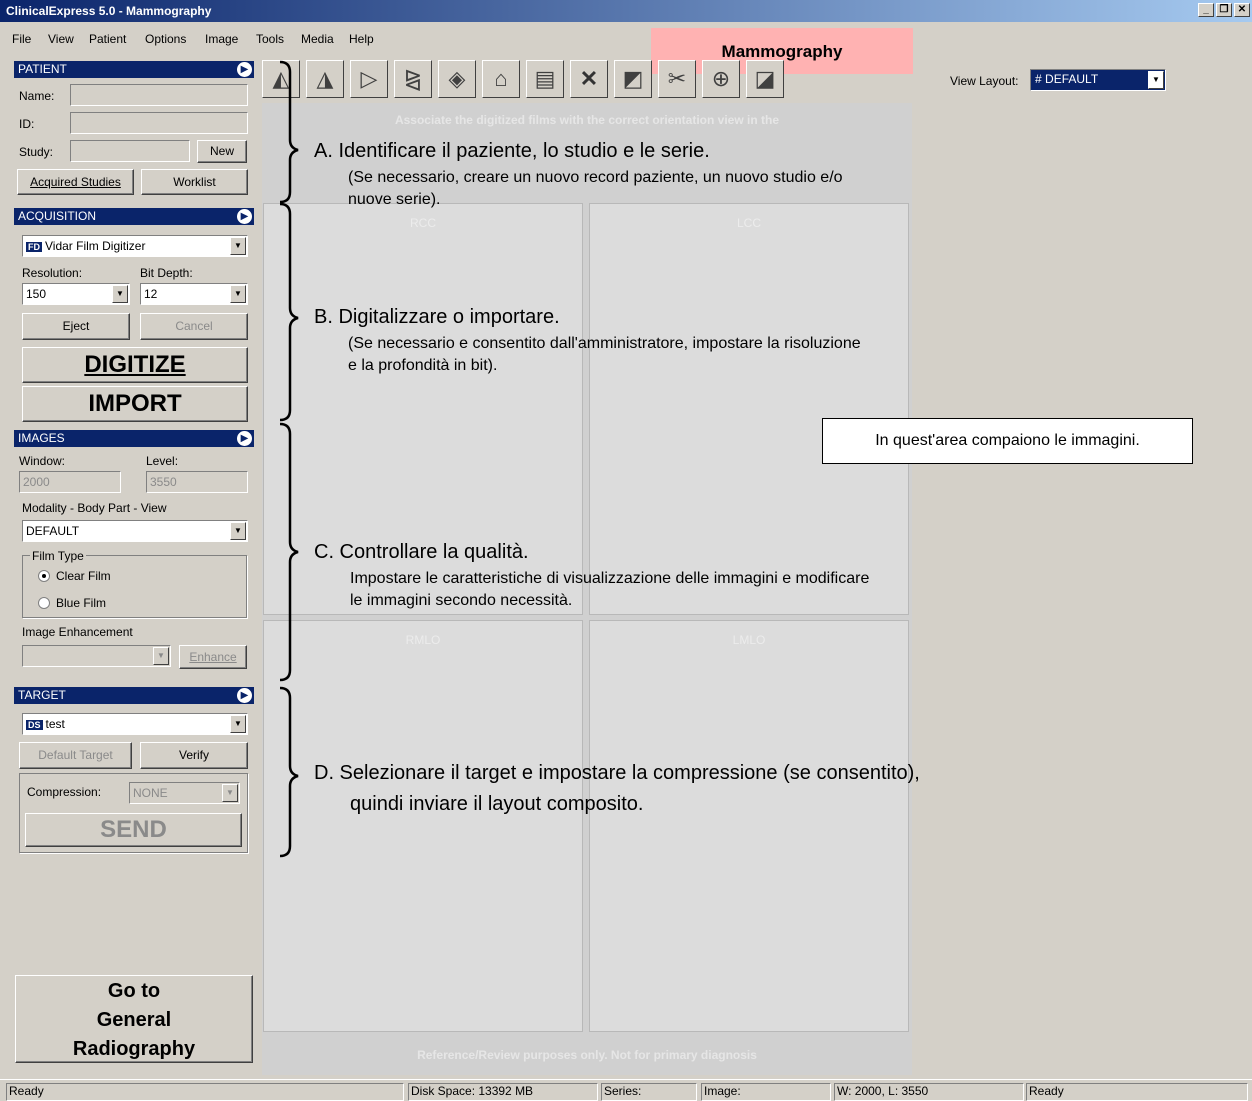 The image size is (1252, 1101). I want to click on modality-label: Modality - Body Part - View, so click(94, 508).